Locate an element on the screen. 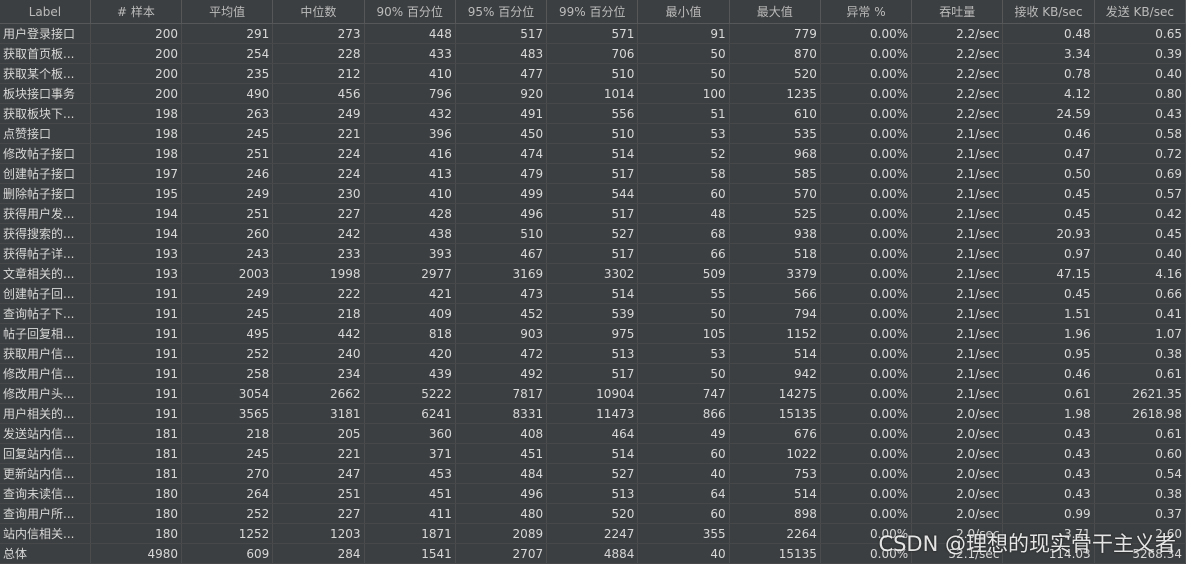 The height and width of the screenshot is (564, 1186). cell-p99: 571 is located at coordinates (592, 33).